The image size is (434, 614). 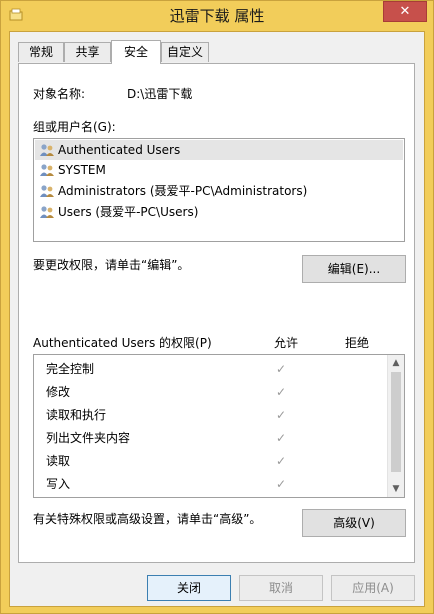 What do you see at coordinates (405, 11) in the screenshot?
I see `close-window-button: ✕` at bounding box center [405, 11].